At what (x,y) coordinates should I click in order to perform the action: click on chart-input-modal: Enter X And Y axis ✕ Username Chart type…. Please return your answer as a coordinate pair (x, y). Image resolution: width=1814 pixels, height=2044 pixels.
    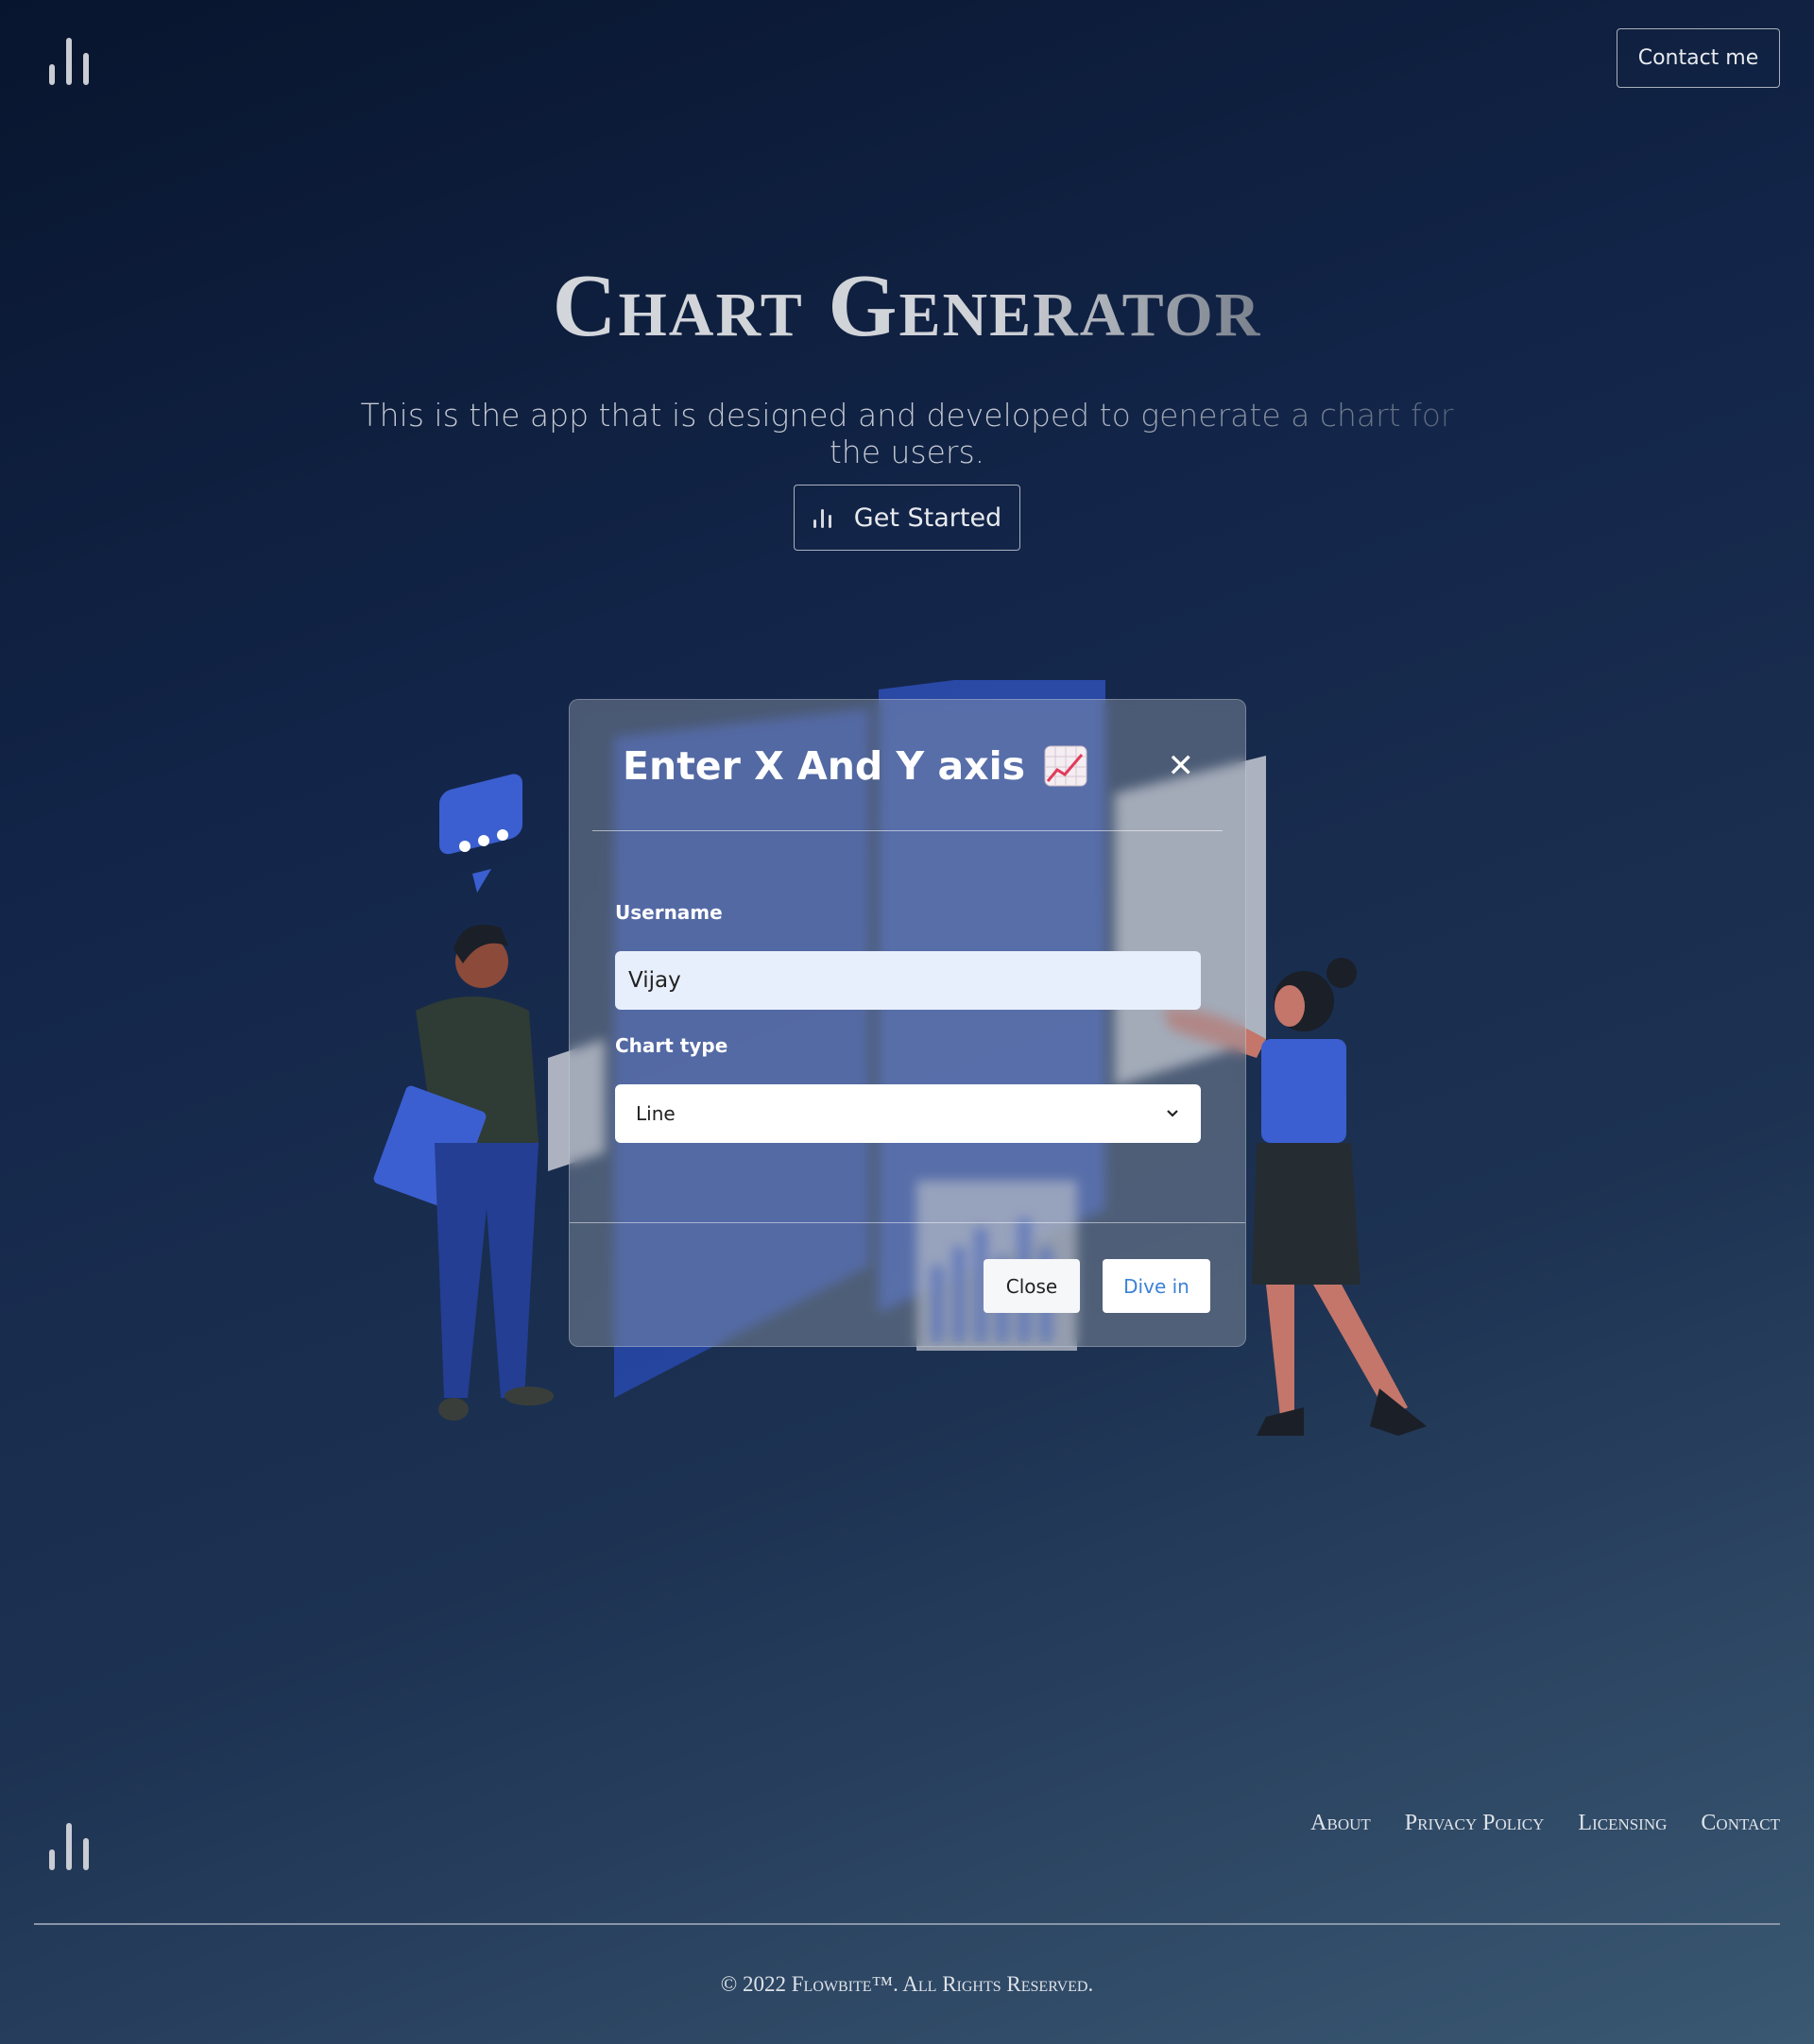
    Looking at the image, I should click on (908, 1023).